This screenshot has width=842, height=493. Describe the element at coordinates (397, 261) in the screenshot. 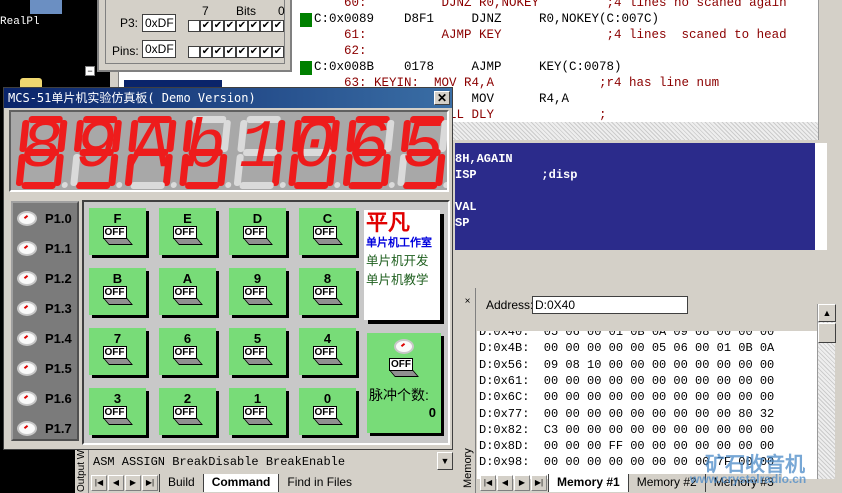

I see `logo-line1: 单片机开发` at that location.